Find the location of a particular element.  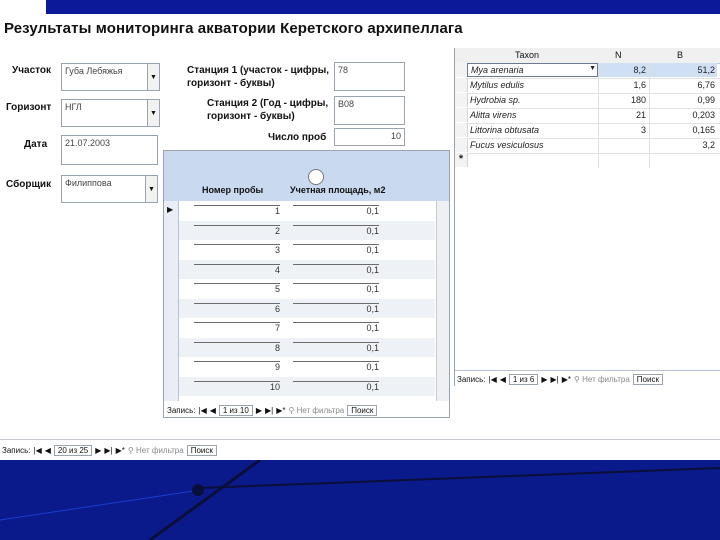

taxon-n: 8,2 is located at coordinates (639, 70).